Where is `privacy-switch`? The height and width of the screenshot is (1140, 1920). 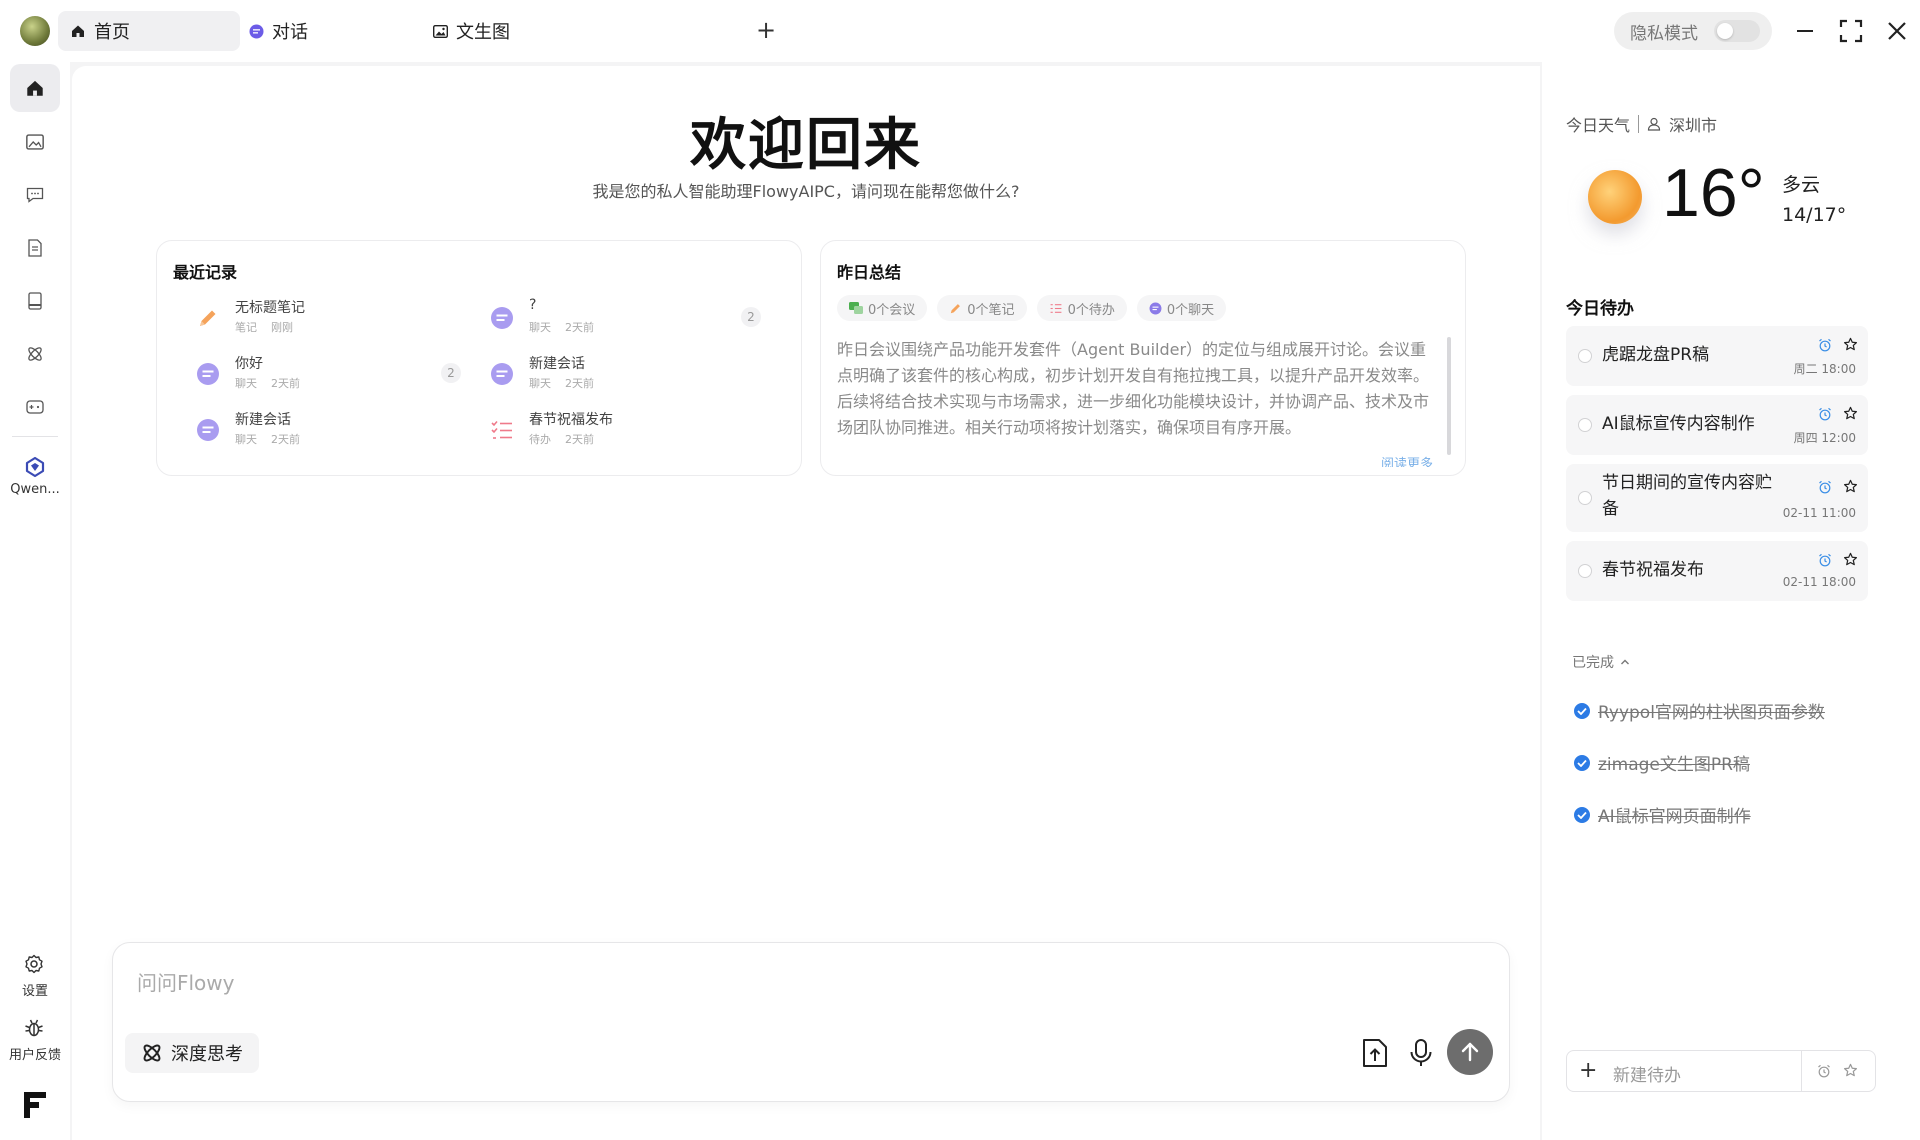
privacy-switch is located at coordinates (1737, 31).